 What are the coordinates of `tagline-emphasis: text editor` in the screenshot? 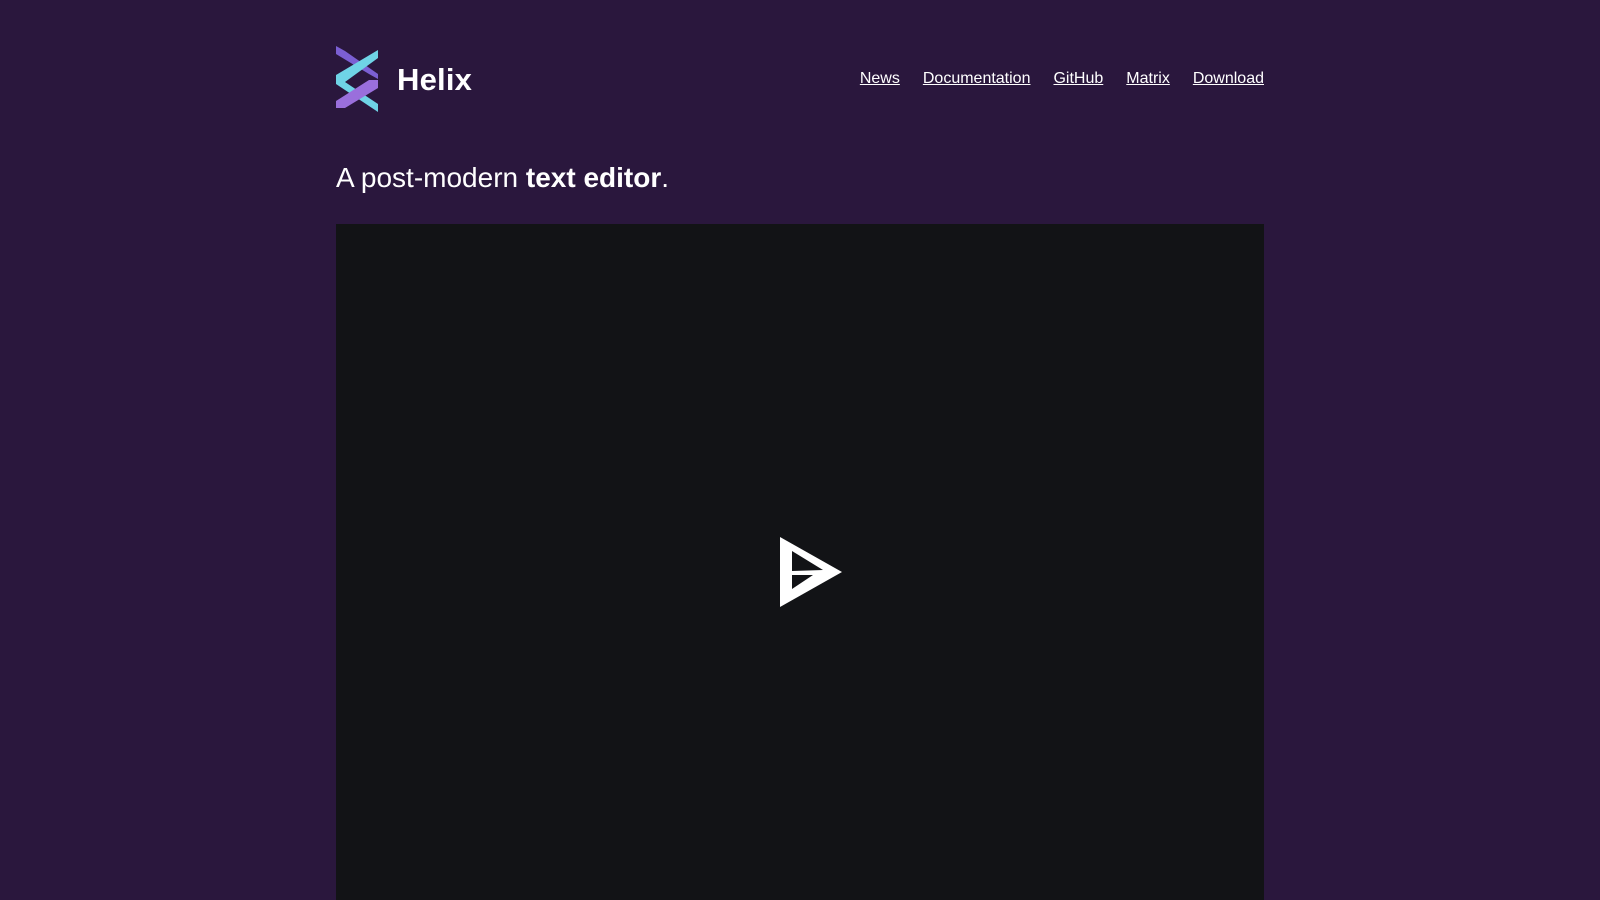 It's located at (593, 177).